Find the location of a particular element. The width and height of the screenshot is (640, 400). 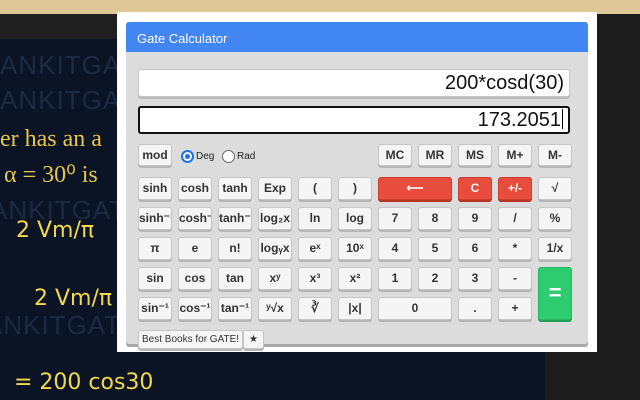

key-r4-8-button: 3 is located at coordinates (475, 278).